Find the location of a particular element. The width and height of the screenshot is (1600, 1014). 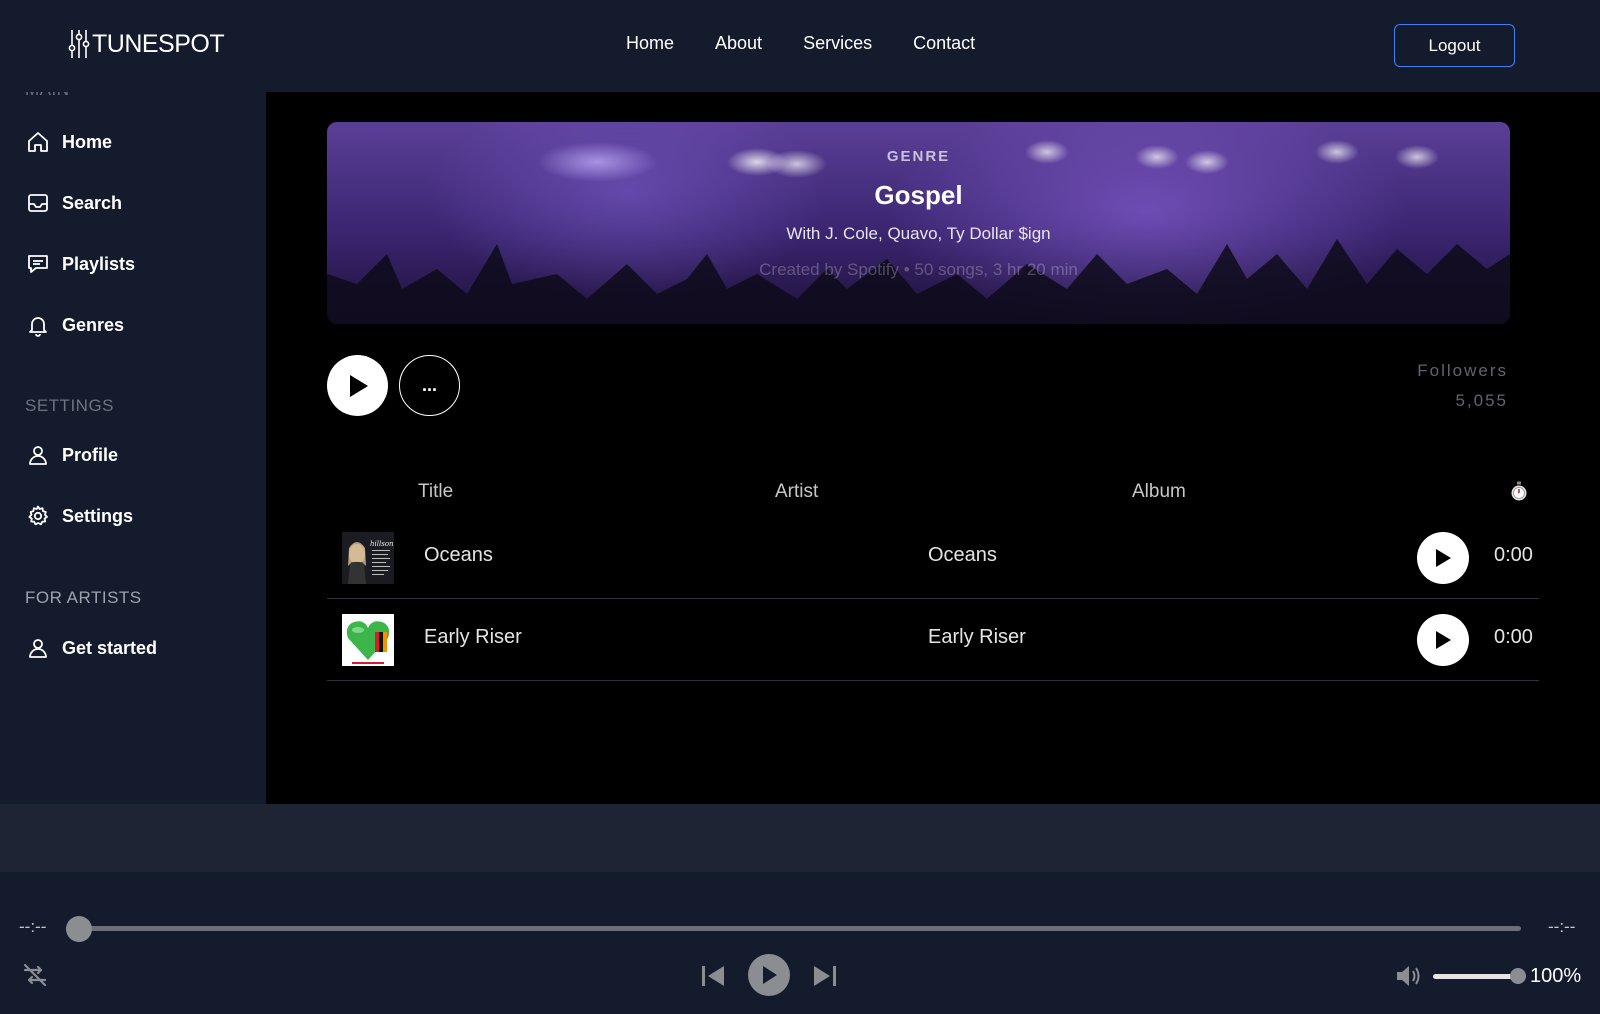

sidebar-item-home: Home is located at coordinates (69, 142).